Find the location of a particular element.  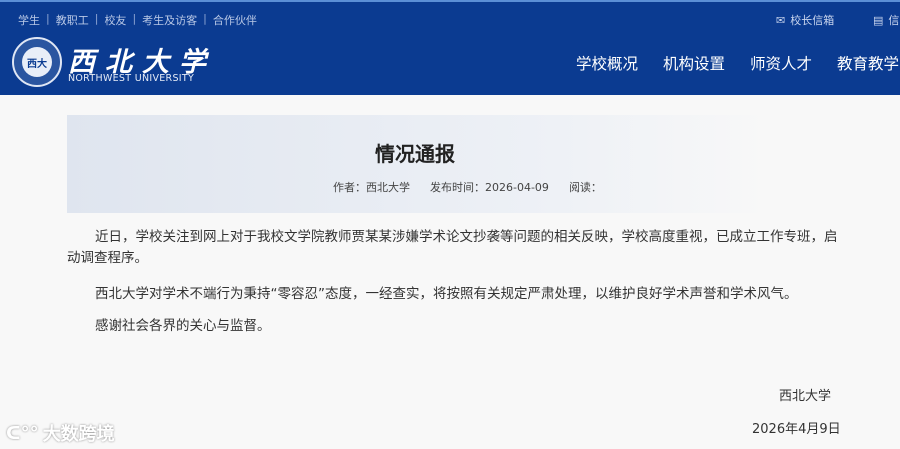

watermark: ᑕ°° 大数跨境 is located at coordinates (60, 433).